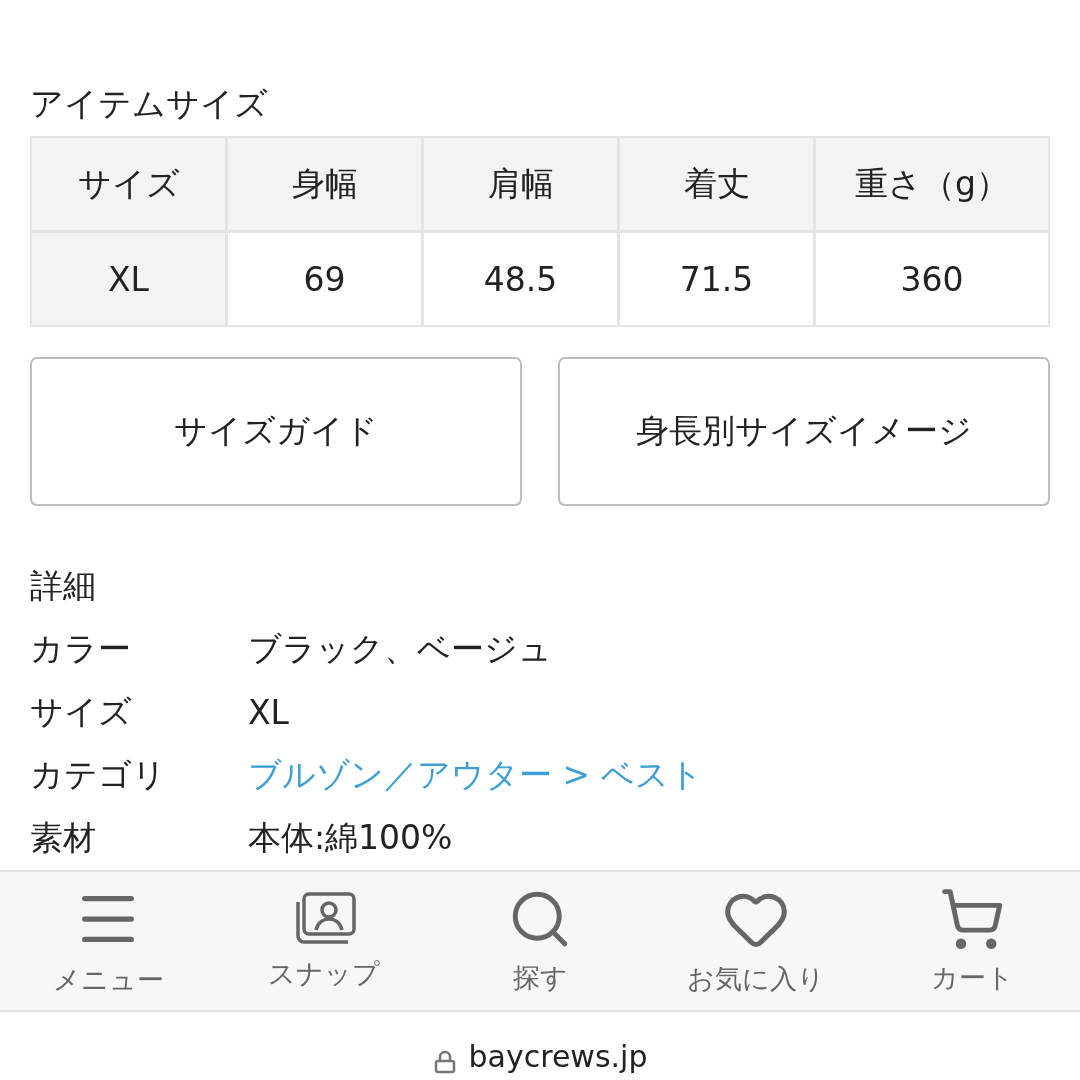 Image resolution: width=1080 pixels, height=1080 pixels. What do you see at coordinates (63, 838) in the screenshot?
I see `detail-label: 素材` at bounding box center [63, 838].